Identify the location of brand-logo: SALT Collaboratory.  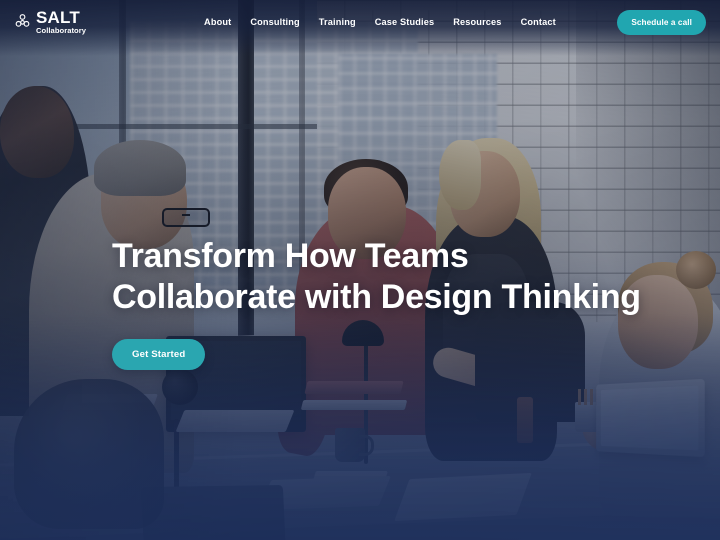
(50, 22).